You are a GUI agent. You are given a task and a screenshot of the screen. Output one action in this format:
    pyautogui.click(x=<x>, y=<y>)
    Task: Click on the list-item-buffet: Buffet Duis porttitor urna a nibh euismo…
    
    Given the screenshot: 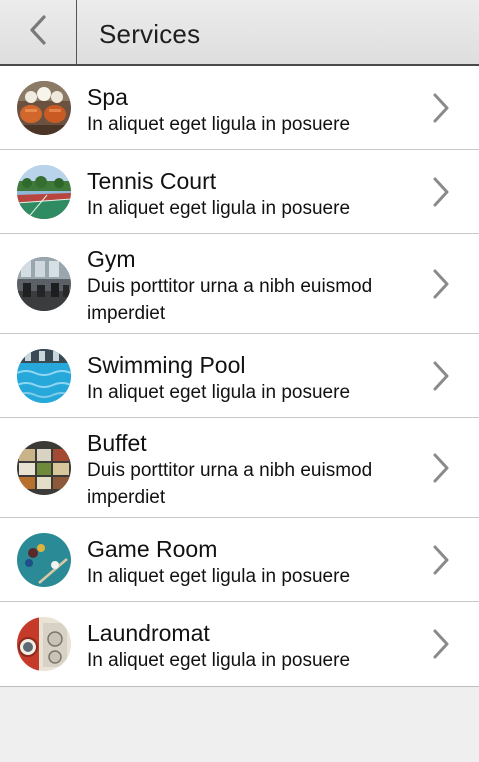 What is the action you would take?
    pyautogui.click(x=239, y=468)
    